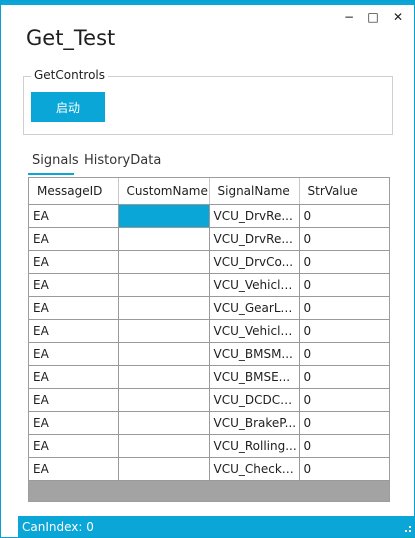  I want to click on table-row: EA VCU_BMSM... 0, so click(209, 354).